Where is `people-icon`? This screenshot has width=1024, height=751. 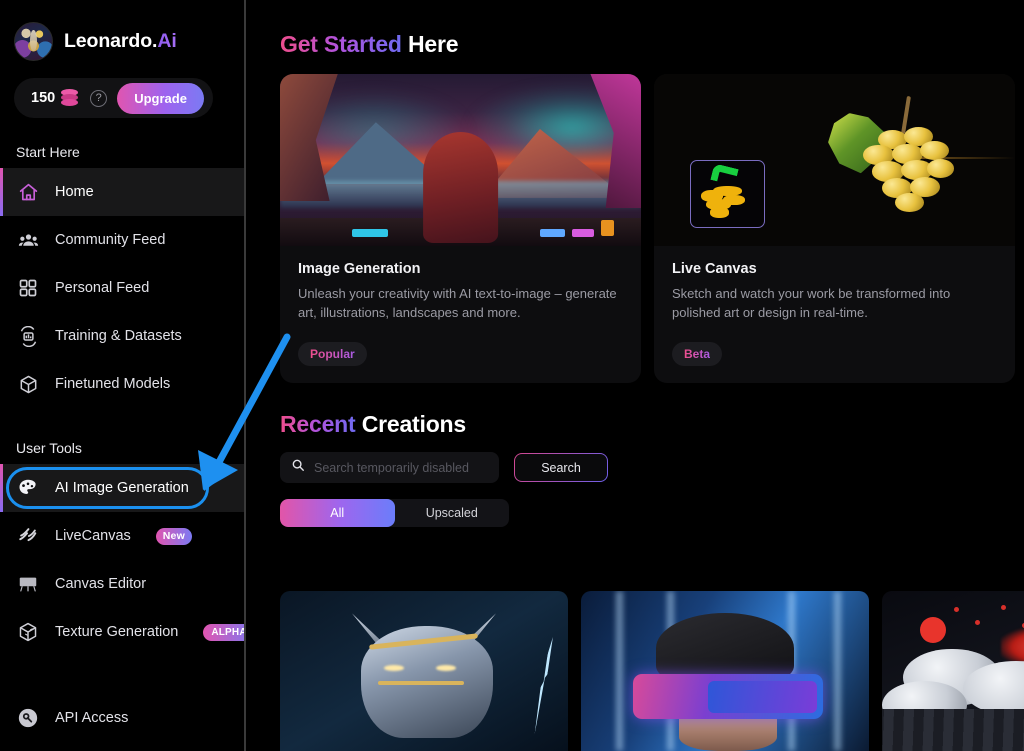 people-icon is located at coordinates (28, 240).